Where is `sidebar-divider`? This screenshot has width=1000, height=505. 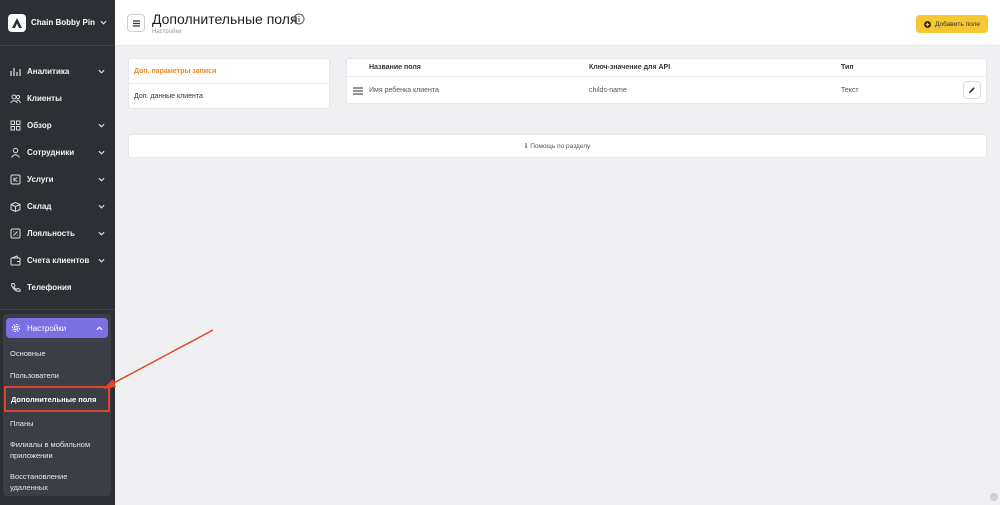
sidebar-divider is located at coordinates (57, 309).